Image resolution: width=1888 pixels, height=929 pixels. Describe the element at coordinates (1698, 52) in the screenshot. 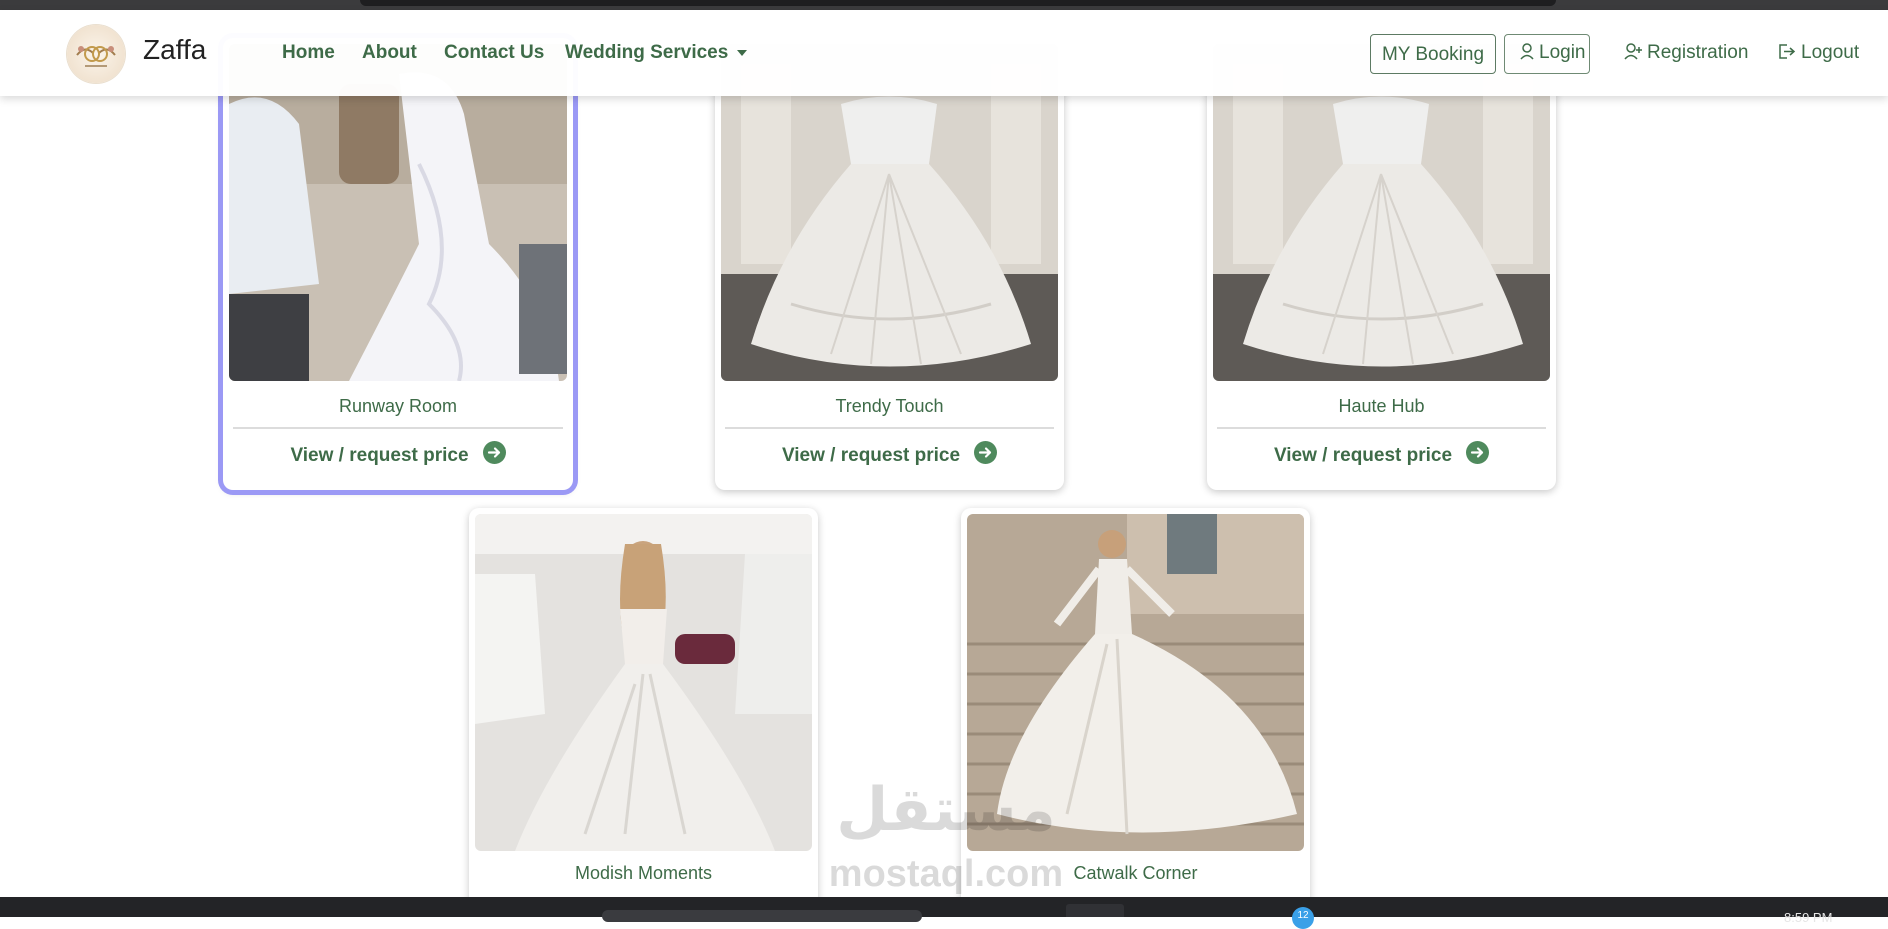

I see `registration-label: Registration` at that location.